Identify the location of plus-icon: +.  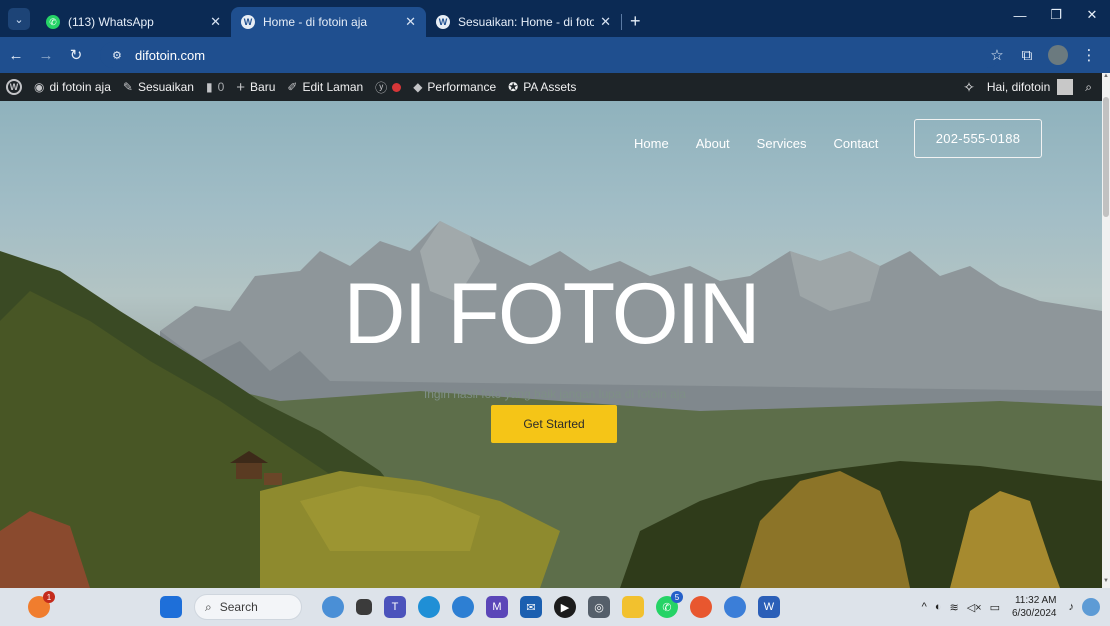
(241, 87).